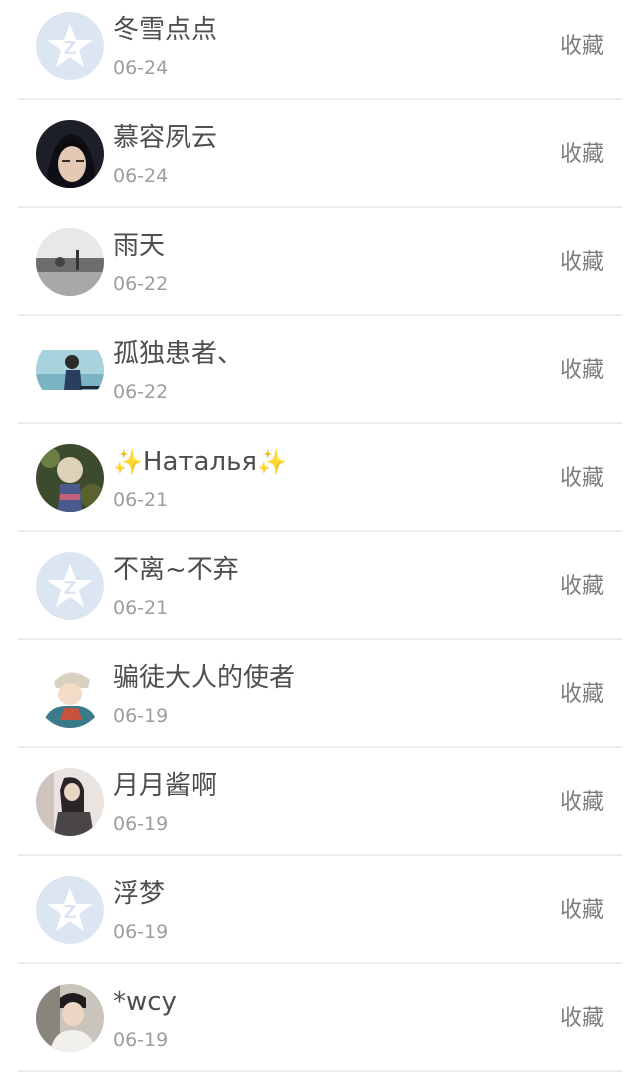 The height and width of the screenshot is (1080, 640). What do you see at coordinates (178, 354) in the screenshot?
I see `user-name: 孤独患者、` at bounding box center [178, 354].